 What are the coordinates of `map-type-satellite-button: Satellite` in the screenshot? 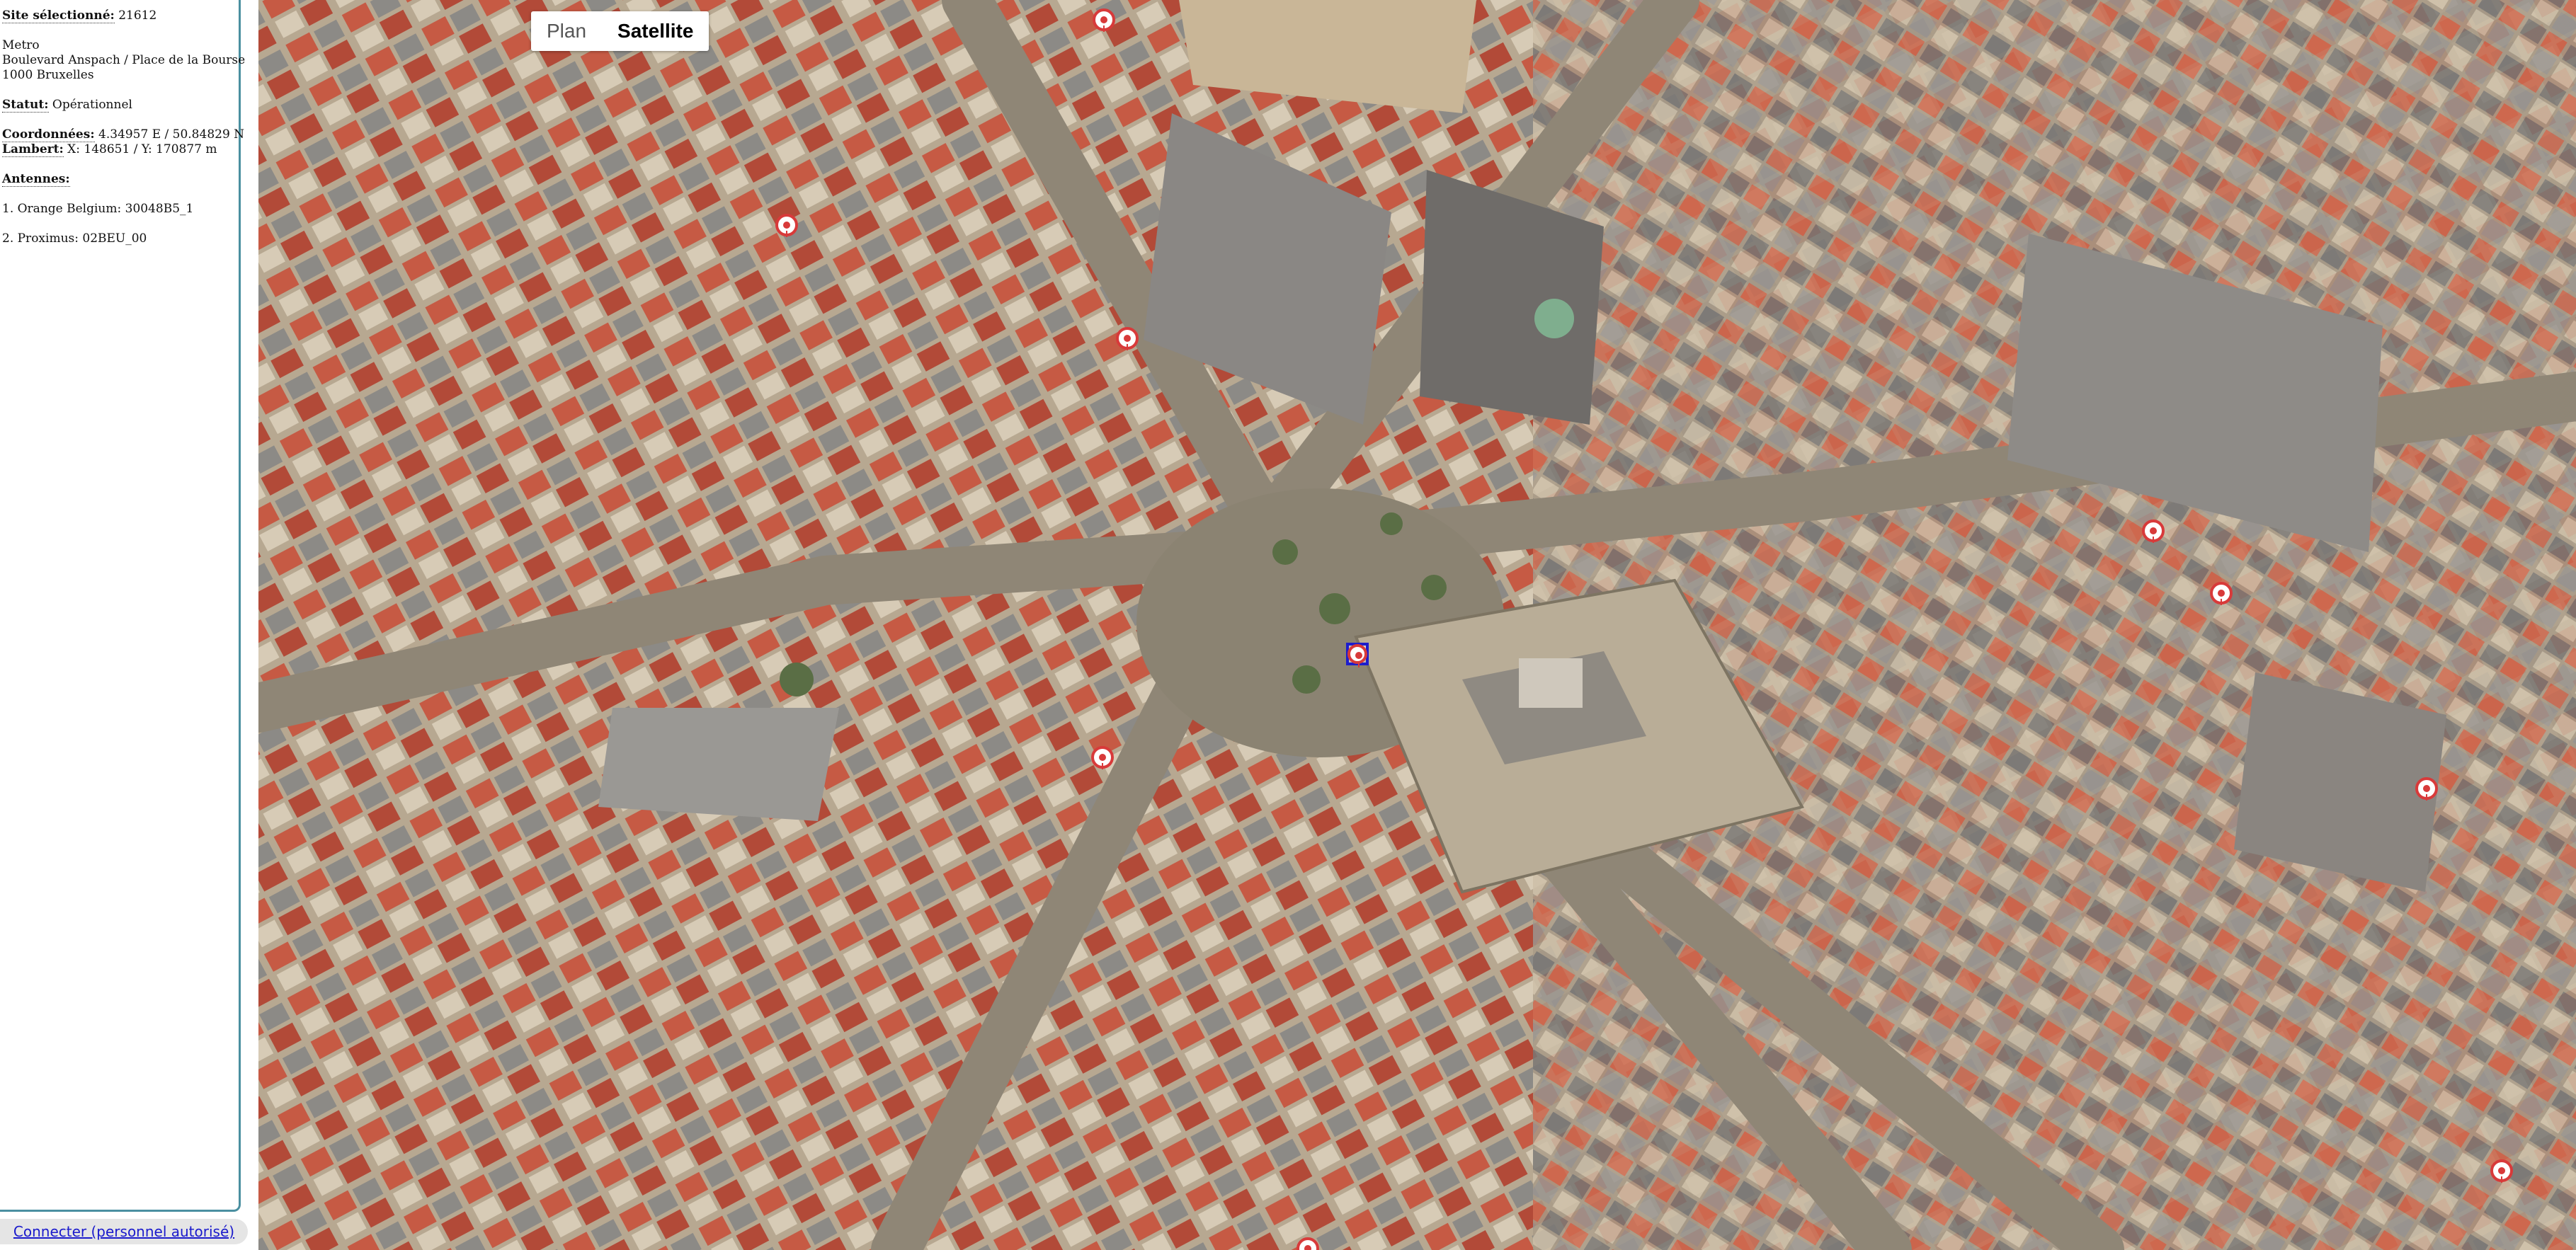 It's located at (655, 31).